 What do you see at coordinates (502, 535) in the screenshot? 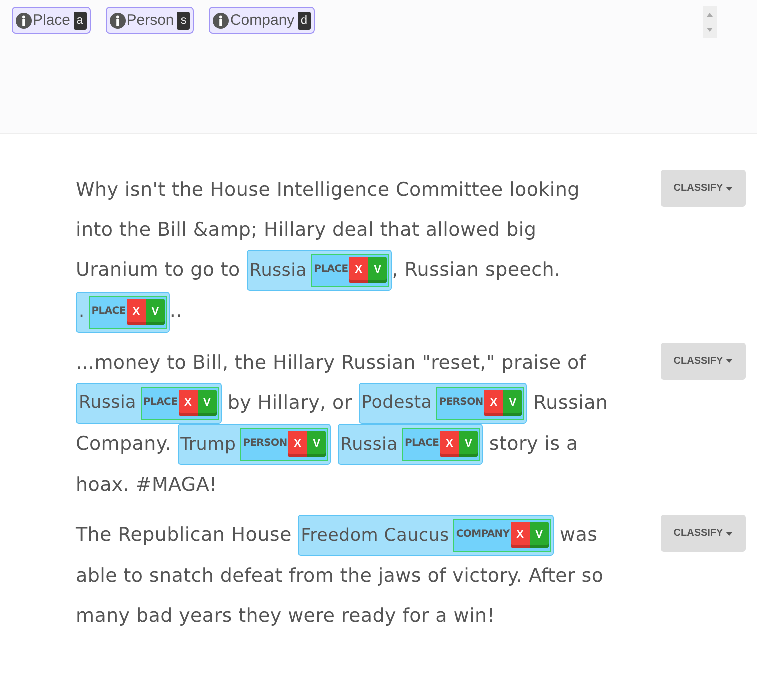
I see `entity-label: COMPANY X V` at bounding box center [502, 535].